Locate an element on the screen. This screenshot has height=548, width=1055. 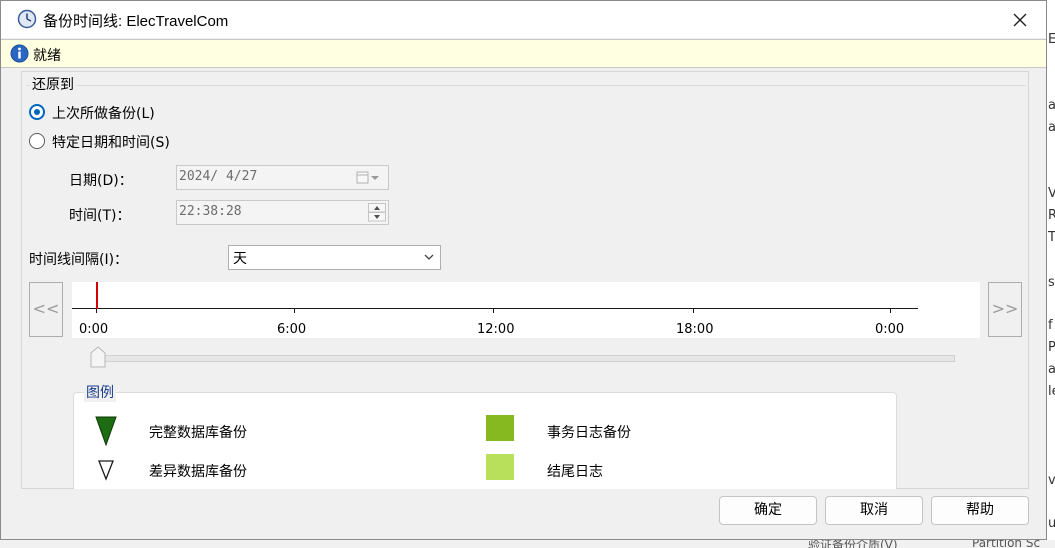
clock-icon is located at coordinates (27, 19).